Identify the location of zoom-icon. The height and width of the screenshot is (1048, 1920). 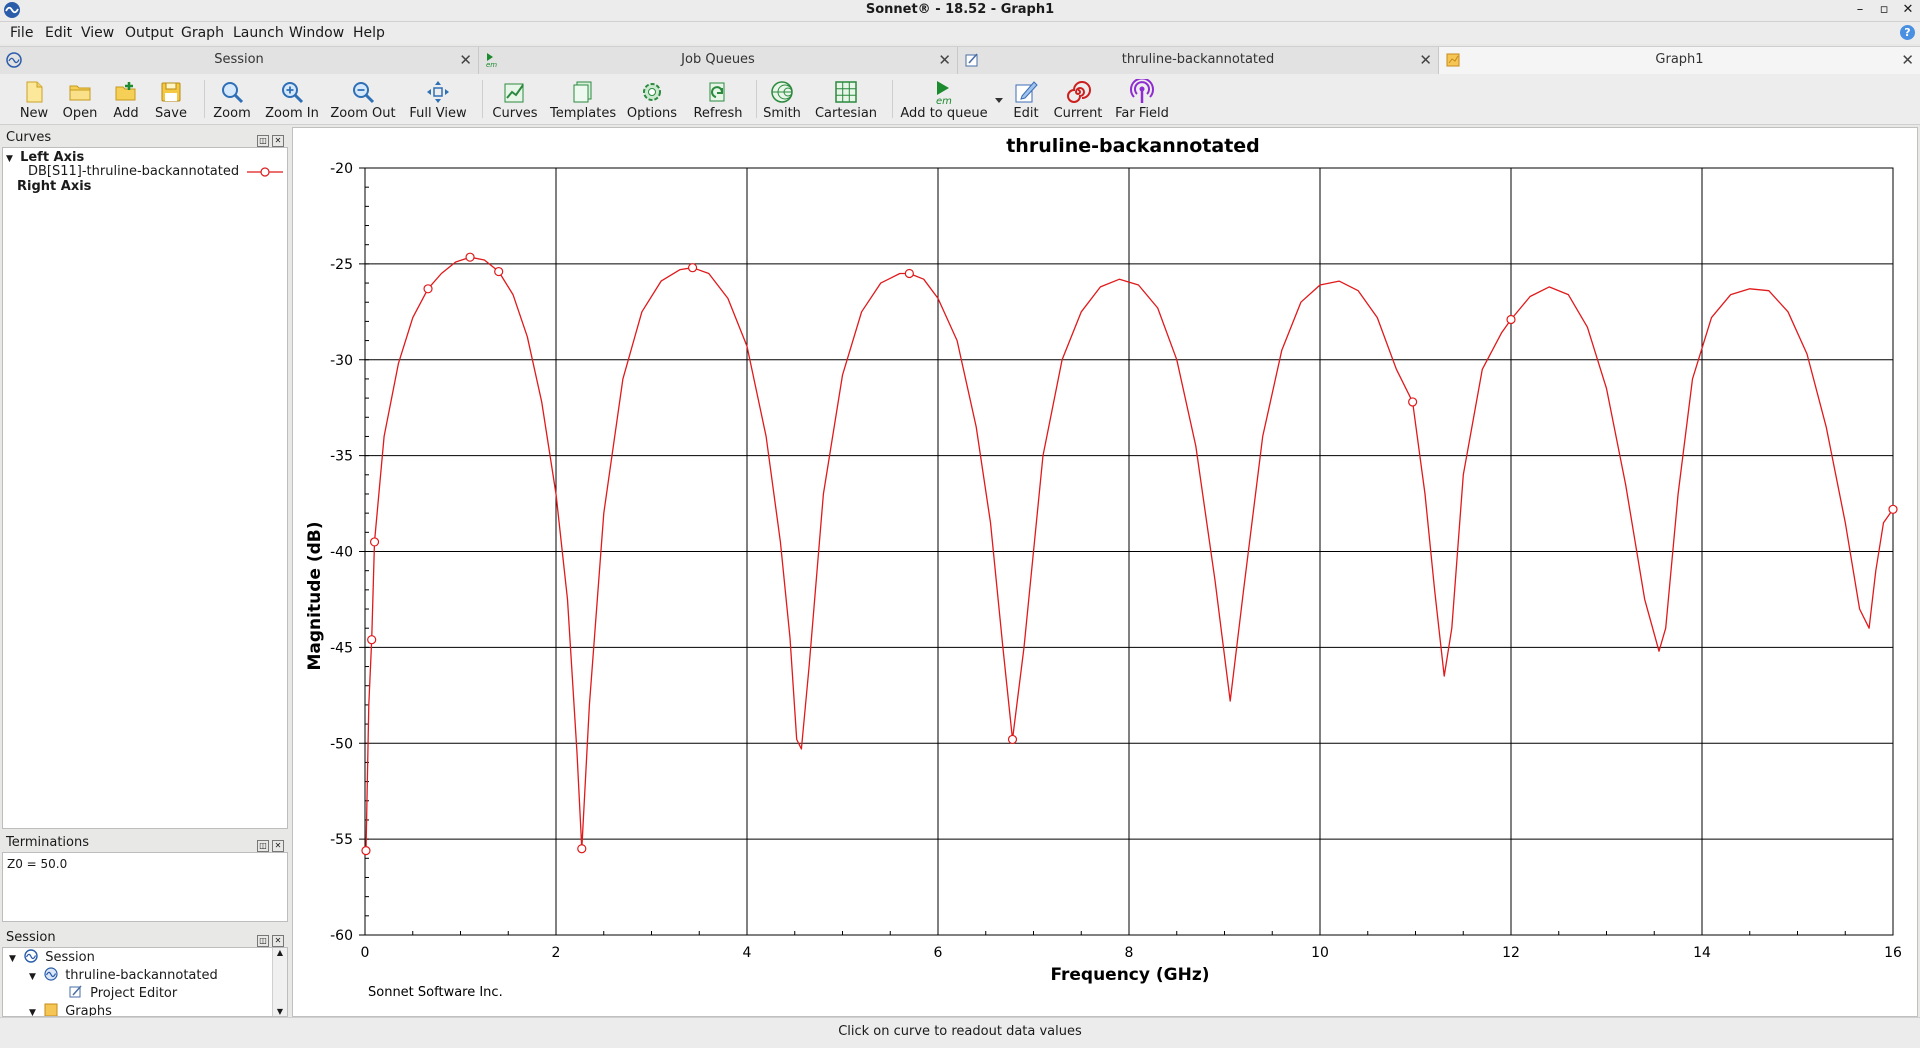
(233, 93).